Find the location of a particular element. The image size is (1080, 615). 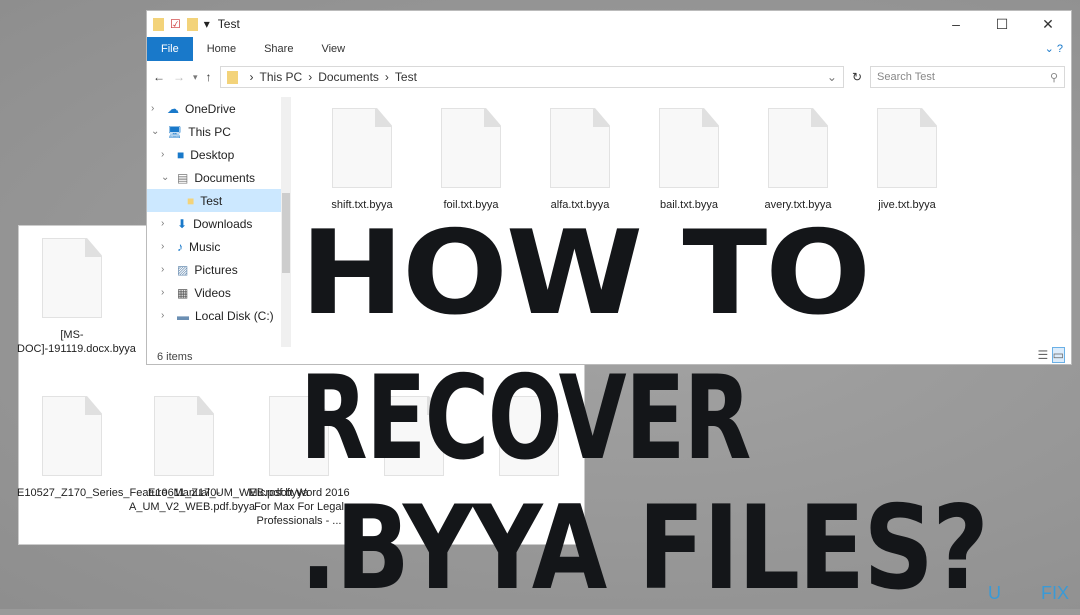

file-item: bail.txt.byya is located at coordinates (689, 160).